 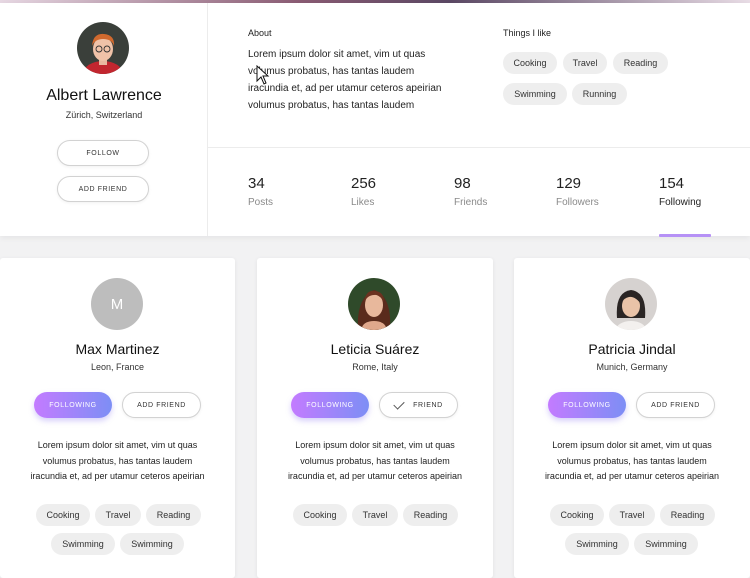 I want to click on friend-location: Rome, Italy, so click(x=375, y=367).